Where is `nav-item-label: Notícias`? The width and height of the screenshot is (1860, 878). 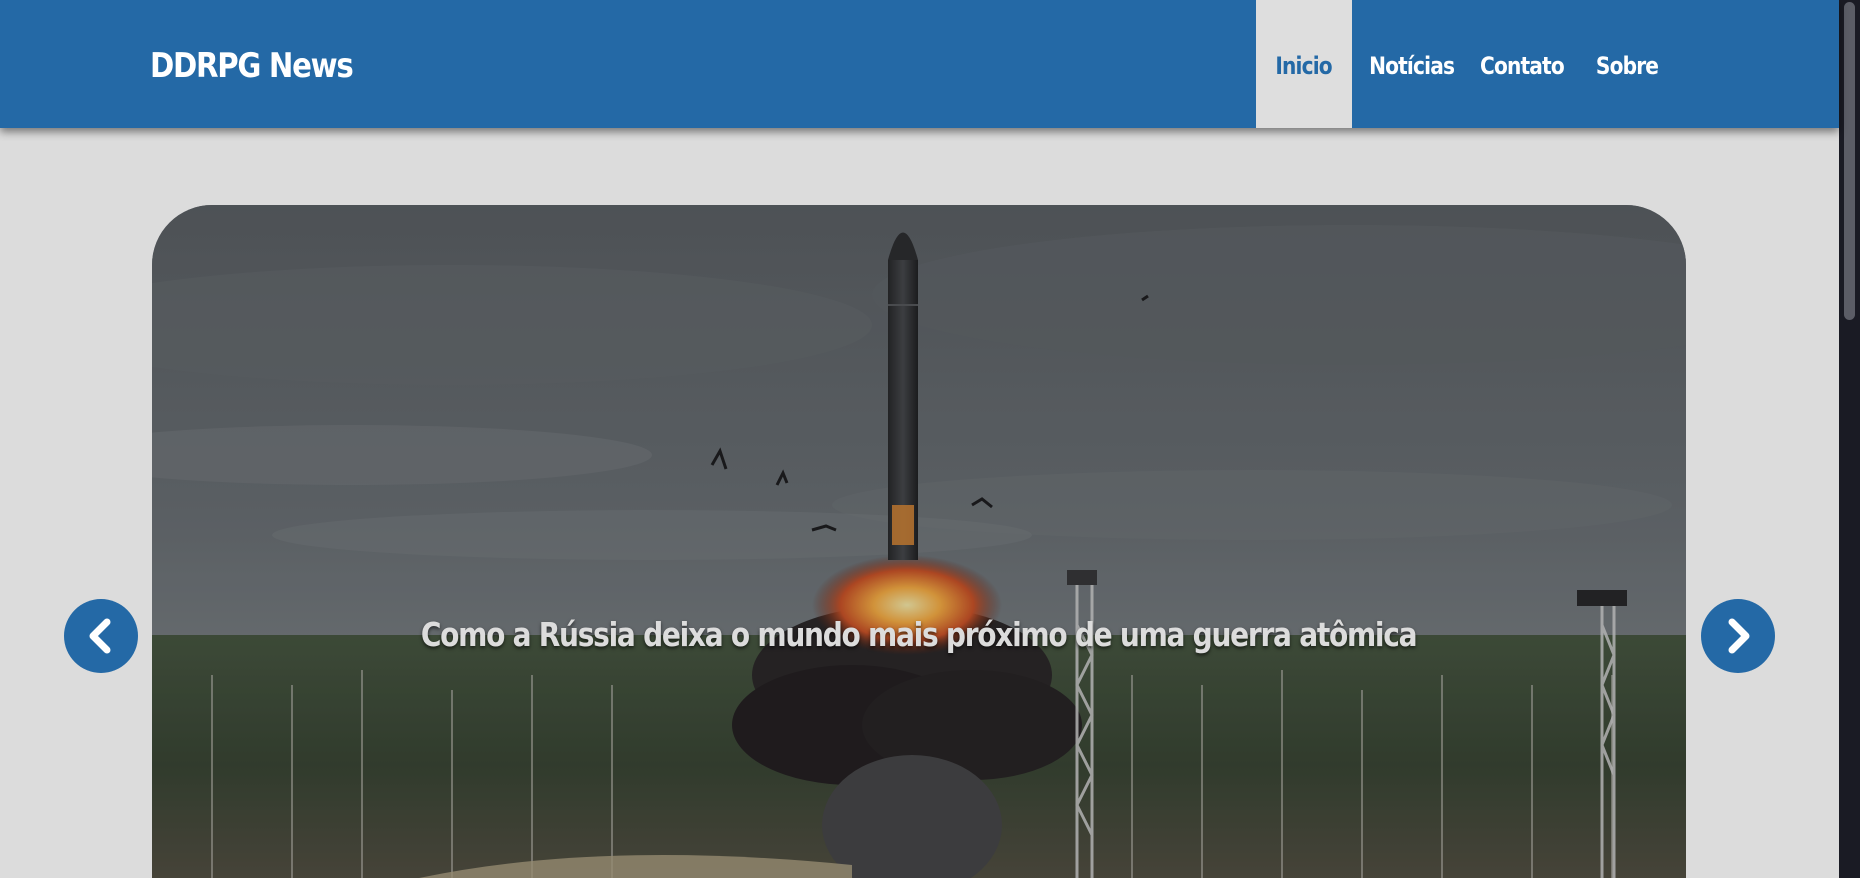
nav-item-label: Notícias is located at coordinates (1412, 66).